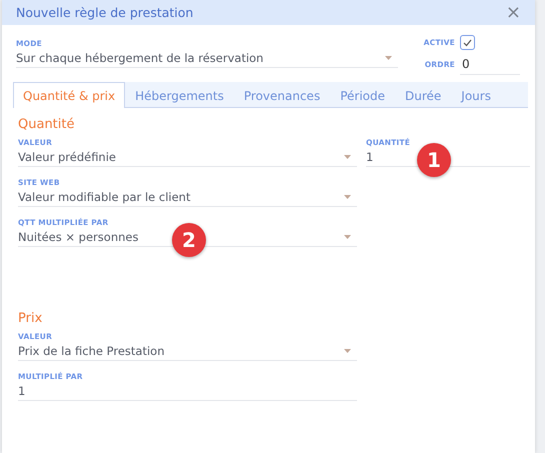 The image size is (545, 453). Describe the element at coordinates (490, 64) in the screenshot. I see `order-input: 0` at that location.